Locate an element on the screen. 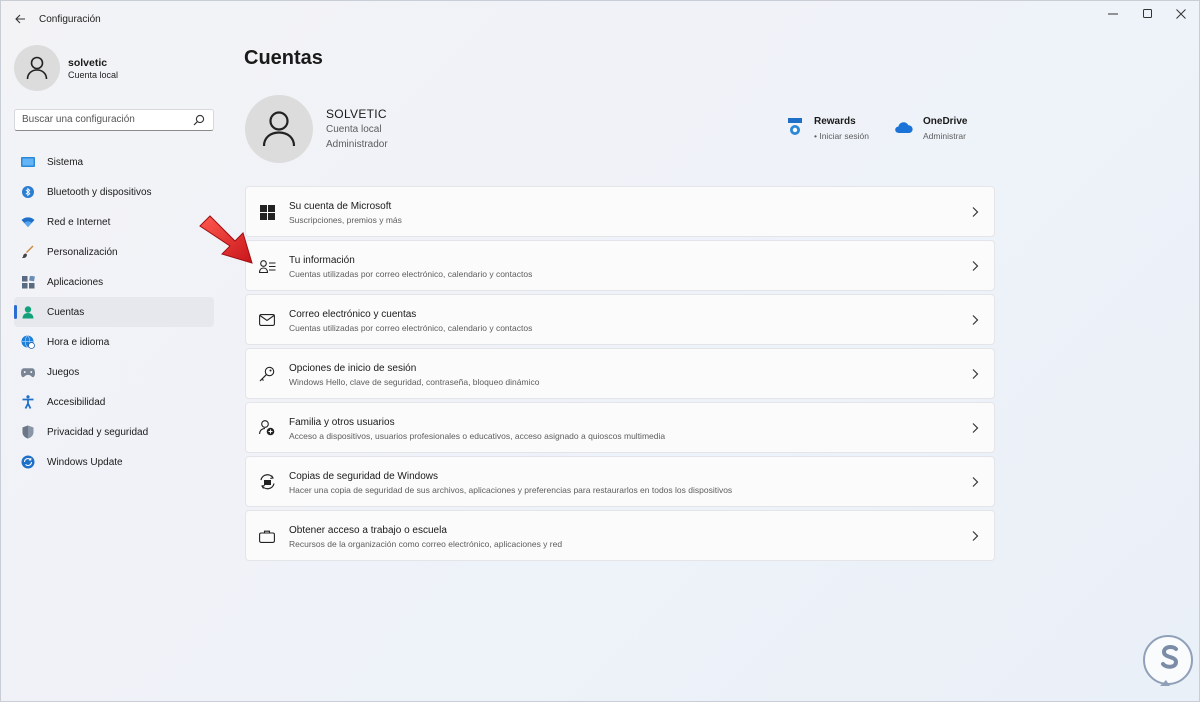 Image resolution: width=1200 pixels, height=702 pixels. sidebar-item-sistema: Sistema is located at coordinates (114, 162).